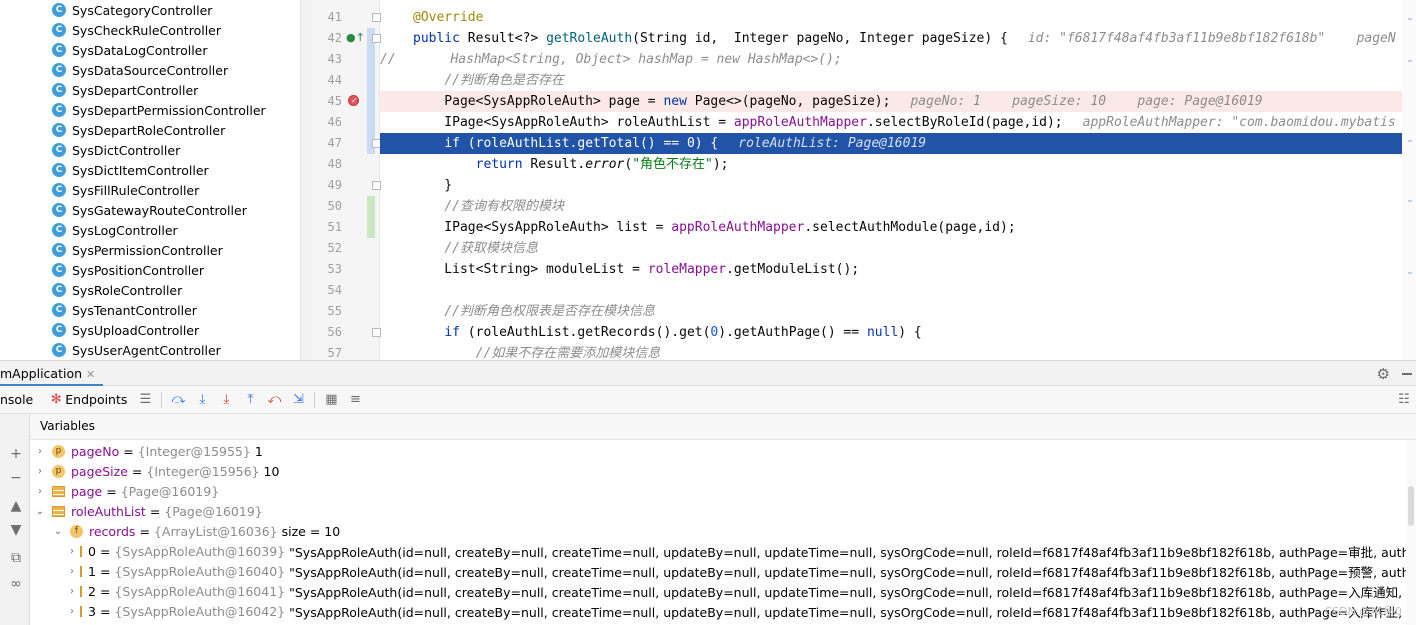  I want to click on tree-item: C SysCategoryController, so click(132, 10).